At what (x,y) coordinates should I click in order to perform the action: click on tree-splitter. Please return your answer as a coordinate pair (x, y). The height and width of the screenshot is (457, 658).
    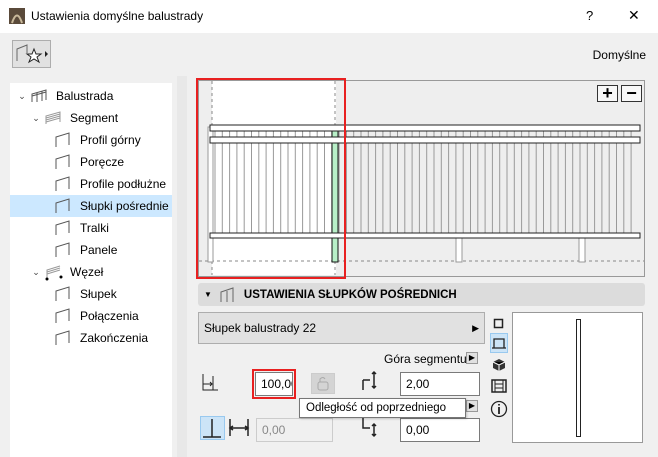
    Looking at the image, I should click on (182, 266).